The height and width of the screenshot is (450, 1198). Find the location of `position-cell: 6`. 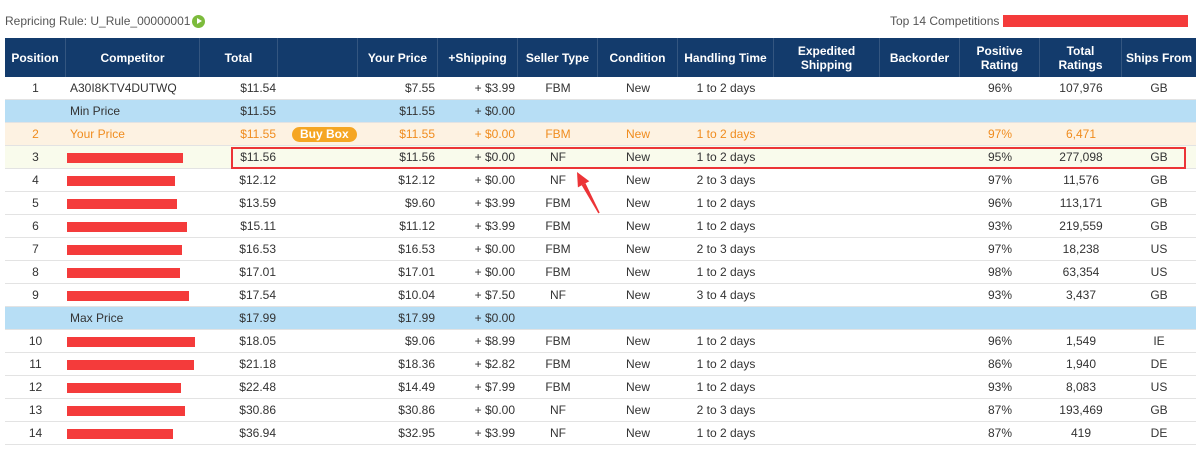

position-cell: 6 is located at coordinates (35, 226).